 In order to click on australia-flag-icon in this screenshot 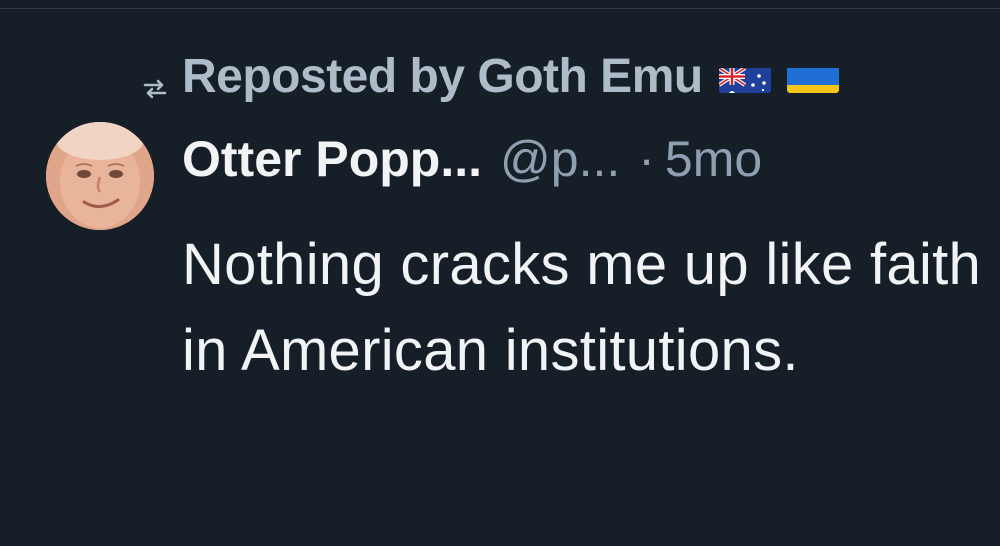, I will do `click(744, 76)`.